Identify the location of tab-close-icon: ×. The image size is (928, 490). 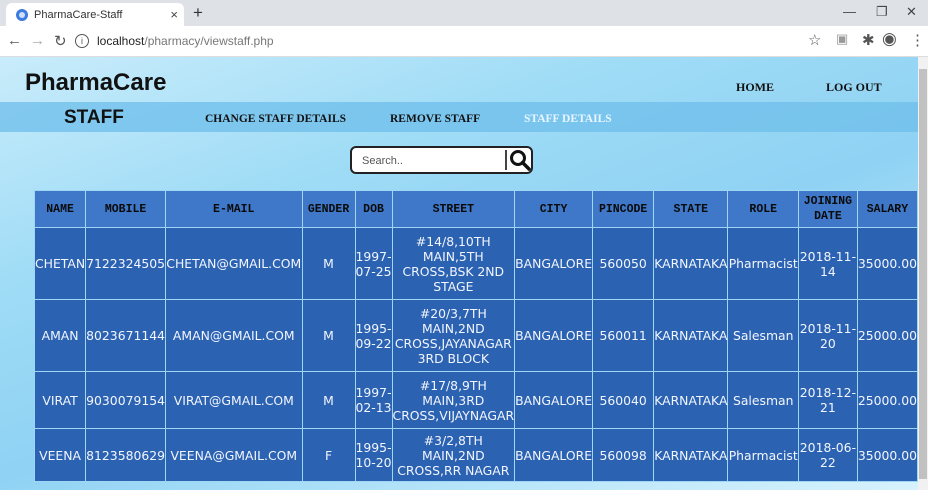
(174, 14).